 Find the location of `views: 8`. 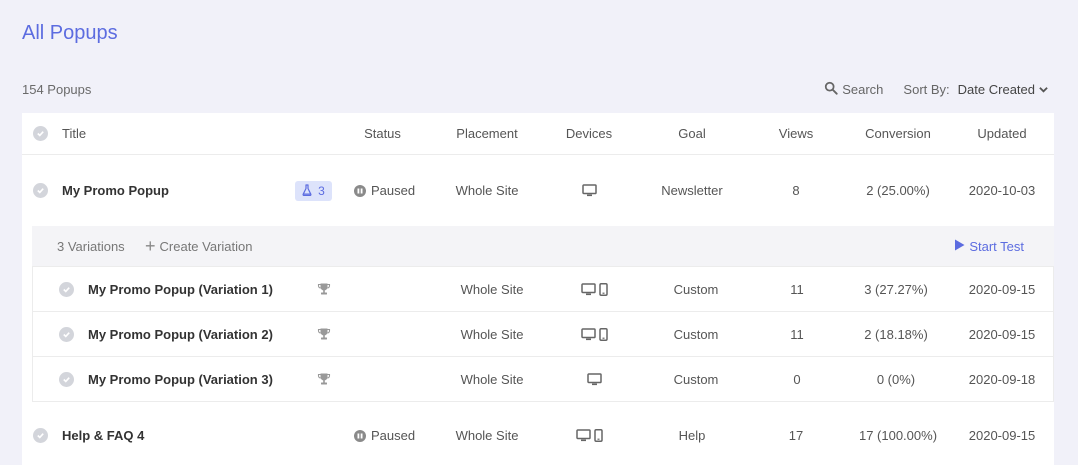

views: 8 is located at coordinates (796, 190).